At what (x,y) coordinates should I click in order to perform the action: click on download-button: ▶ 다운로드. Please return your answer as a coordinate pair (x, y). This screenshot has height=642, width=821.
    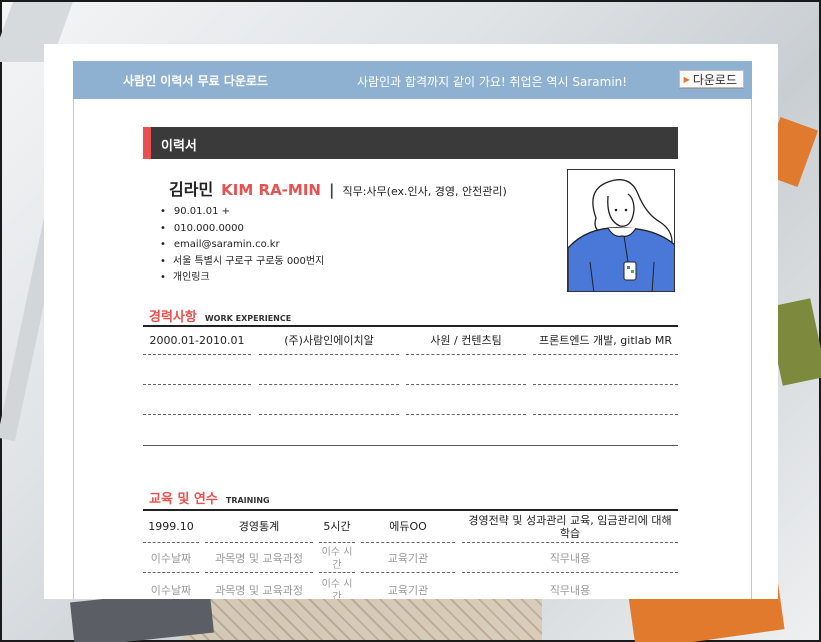
    Looking at the image, I should click on (711, 79).